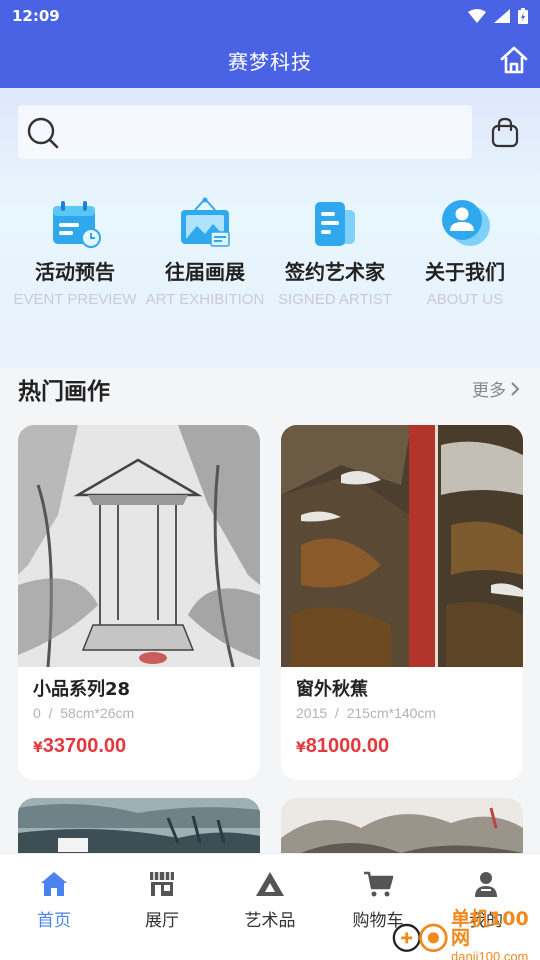 The image size is (540, 960). What do you see at coordinates (347, 746) in the screenshot?
I see `price-amount: 81000.00` at bounding box center [347, 746].